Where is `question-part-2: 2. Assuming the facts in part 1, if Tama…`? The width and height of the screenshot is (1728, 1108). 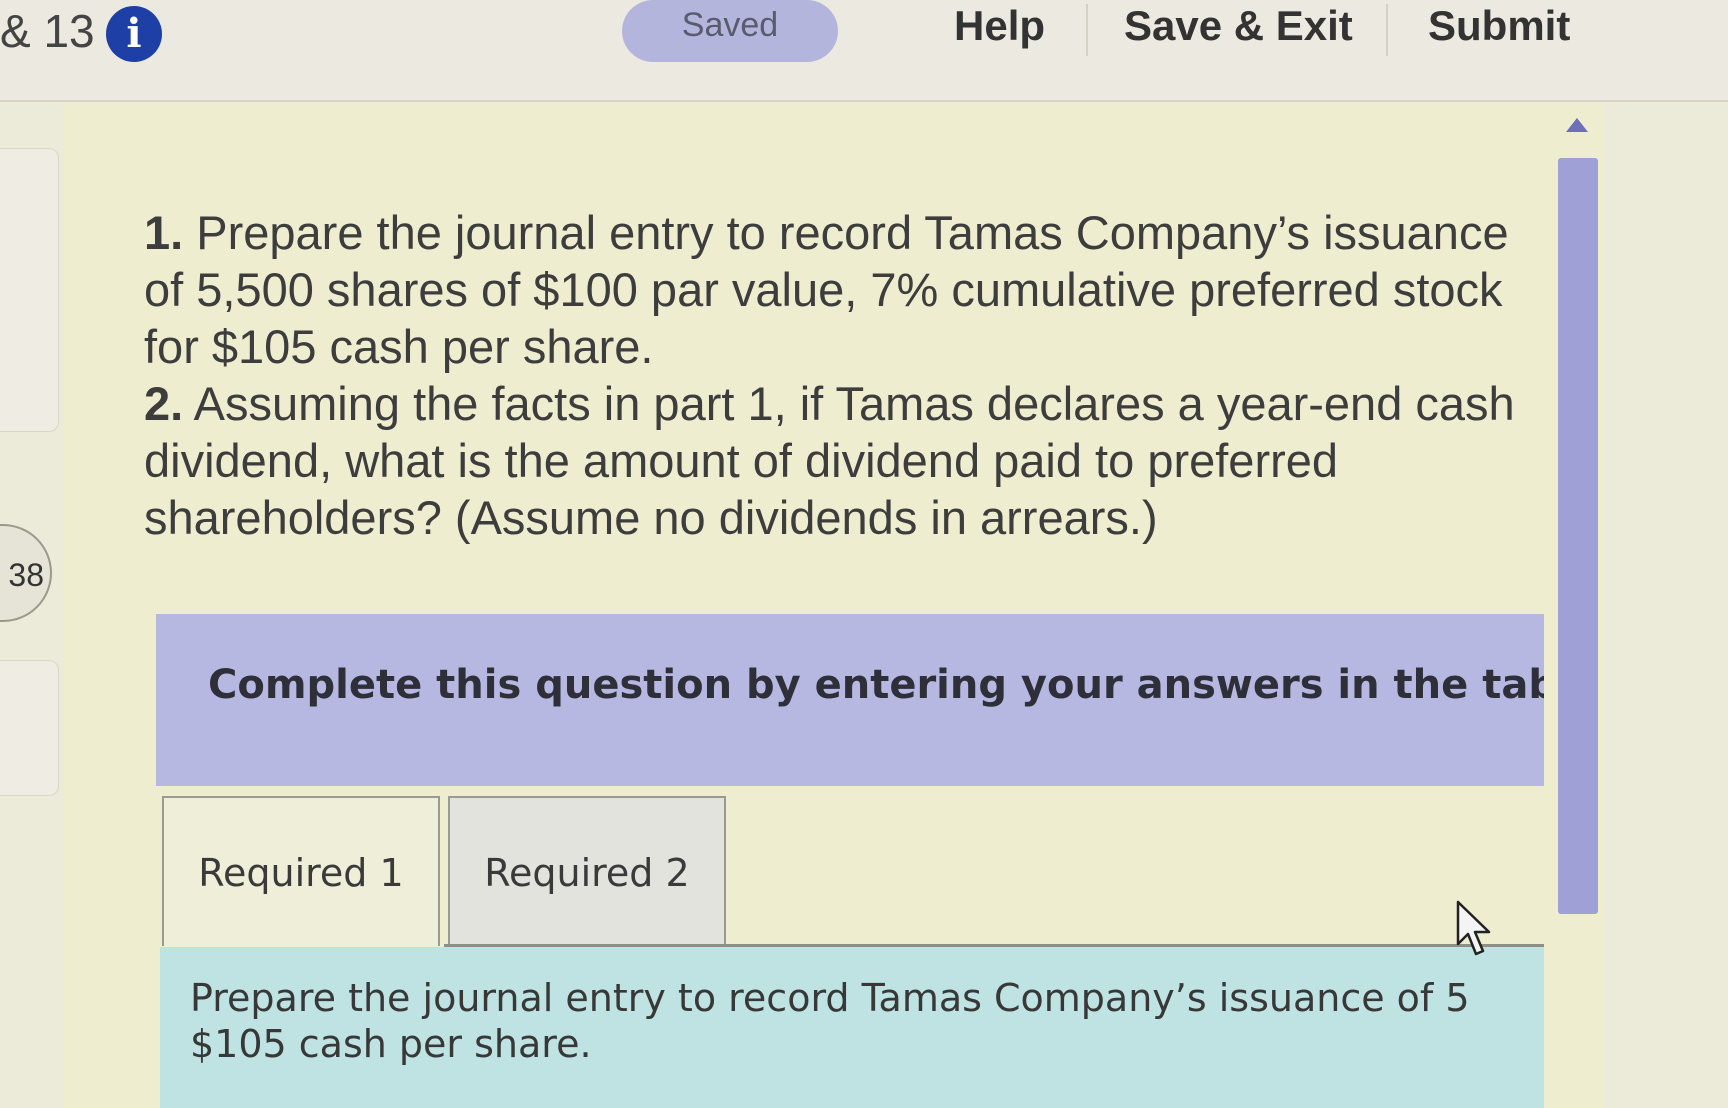 question-part-2: 2. Assuming the facts in part 1, if Tama… is located at coordinates (844, 460).